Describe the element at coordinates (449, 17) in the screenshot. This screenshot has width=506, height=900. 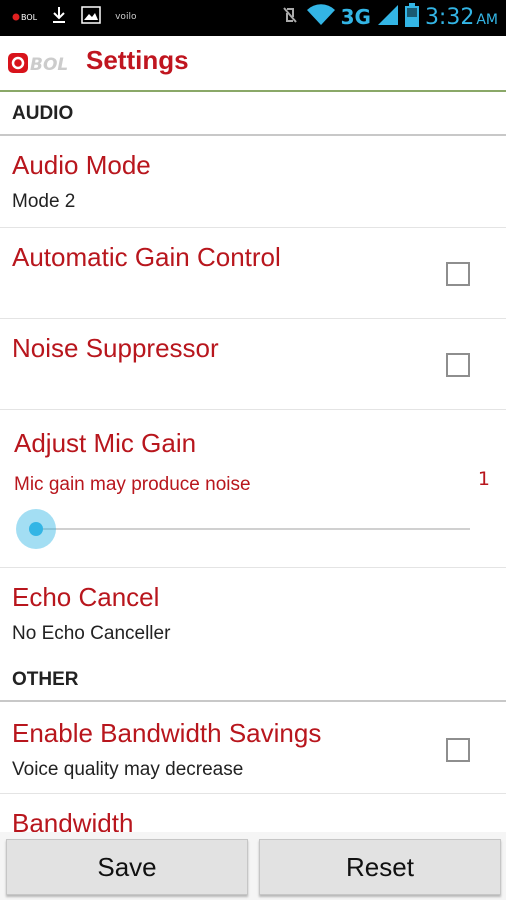
I see `clock-time: 3:32` at that location.